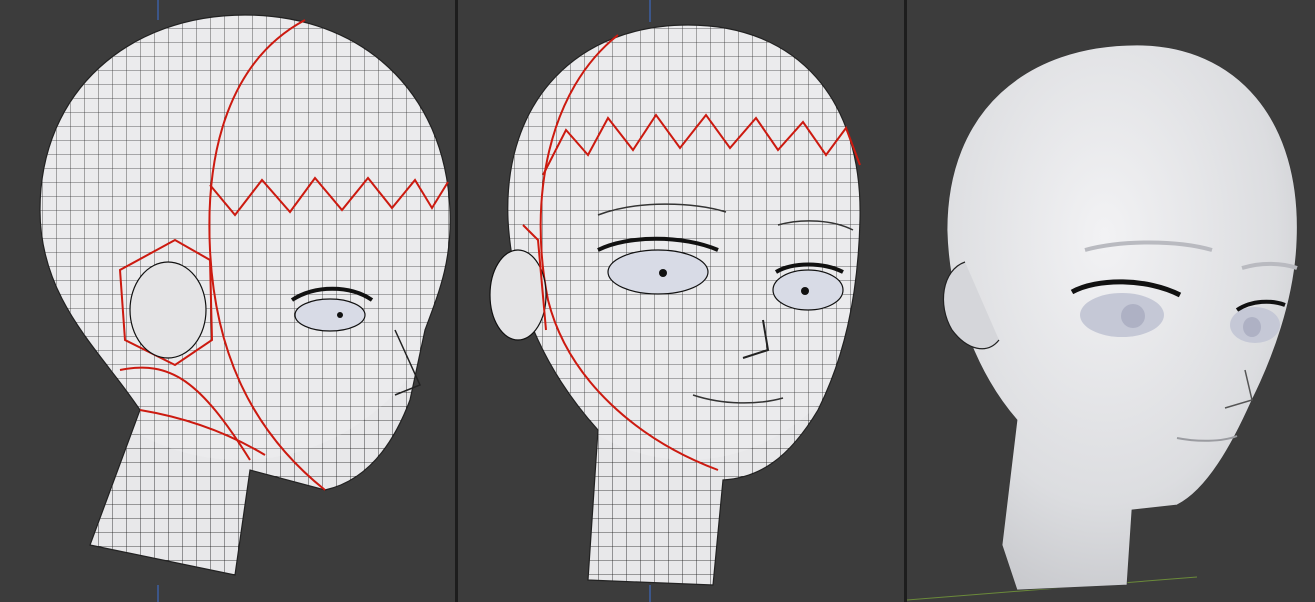 The height and width of the screenshot is (602, 1315). I want to click on eye, so click(330, 315).